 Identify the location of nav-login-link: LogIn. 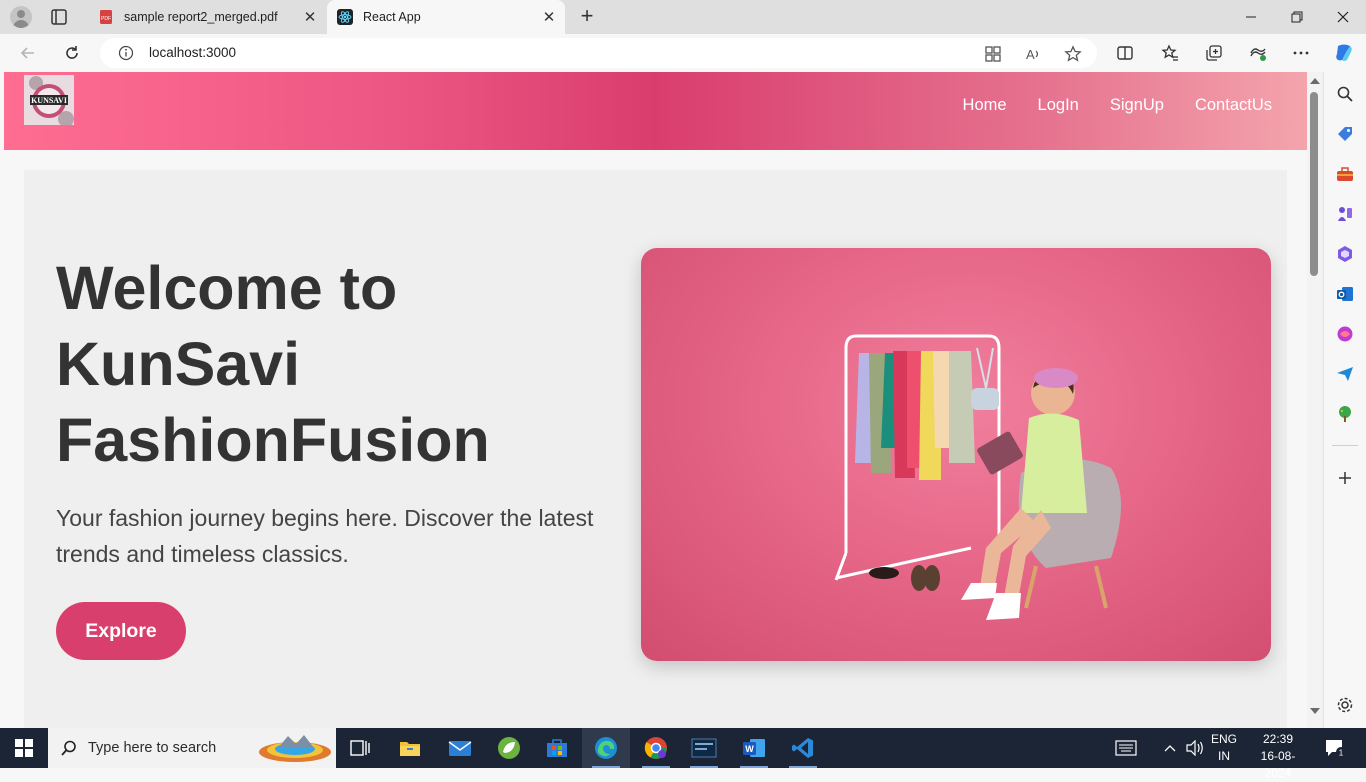
(1058, 105).